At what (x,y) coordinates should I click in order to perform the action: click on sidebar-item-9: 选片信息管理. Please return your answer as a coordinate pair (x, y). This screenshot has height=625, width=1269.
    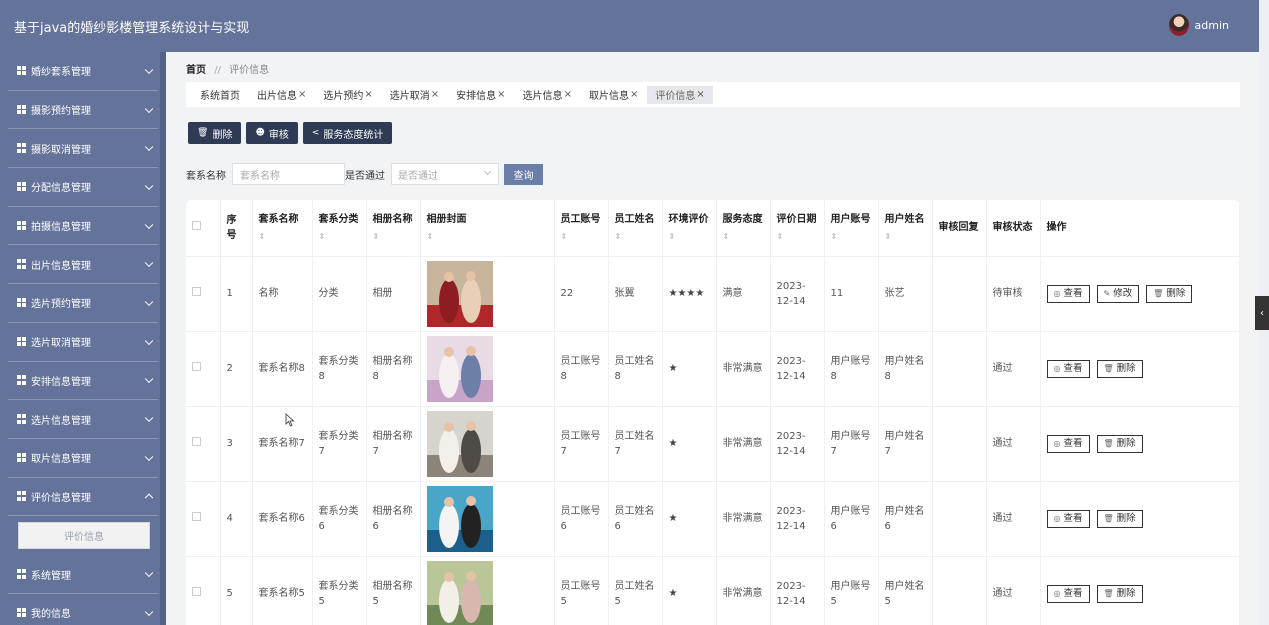
    Looking at the image, I should click on (83, 419).